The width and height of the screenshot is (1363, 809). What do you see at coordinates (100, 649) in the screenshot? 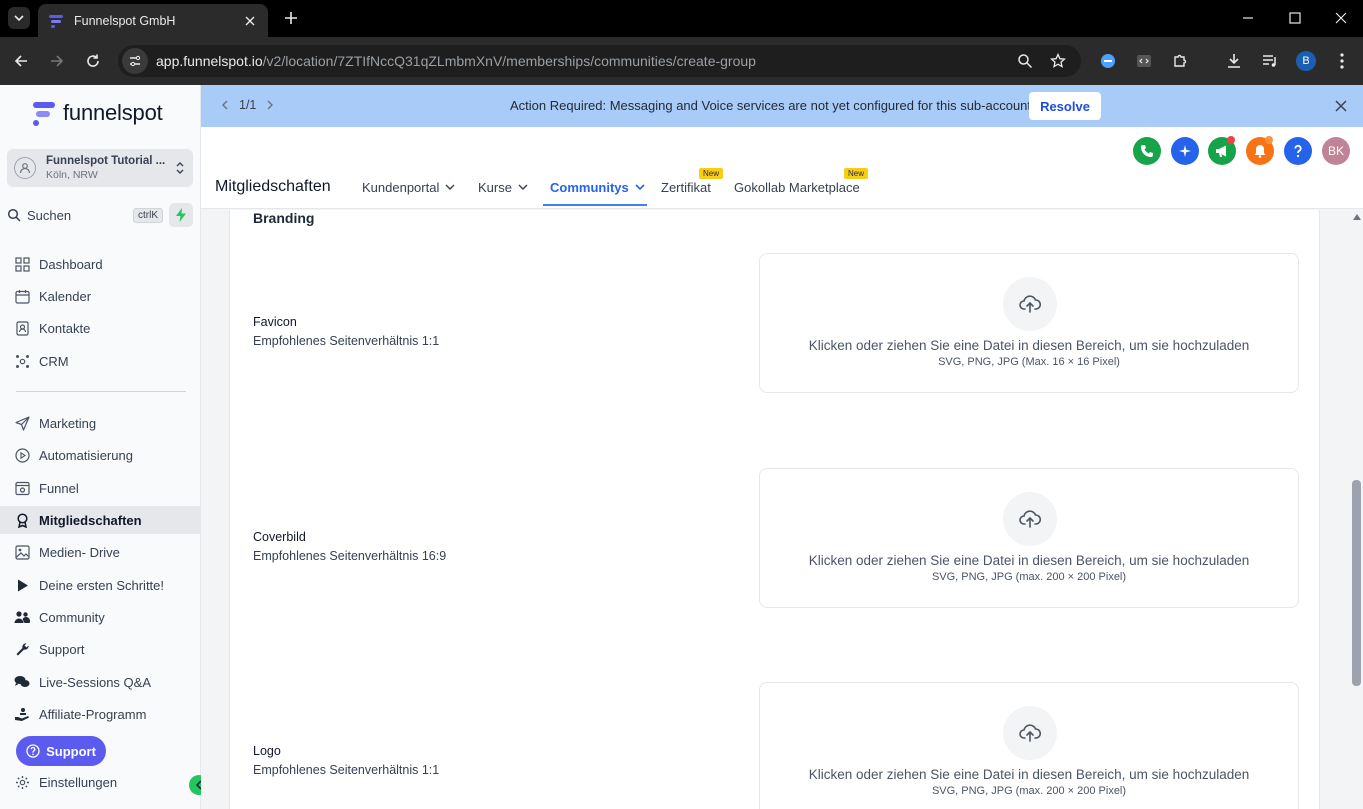
I see `sidebar-item-support: Support` at bounding box center [100, 649].